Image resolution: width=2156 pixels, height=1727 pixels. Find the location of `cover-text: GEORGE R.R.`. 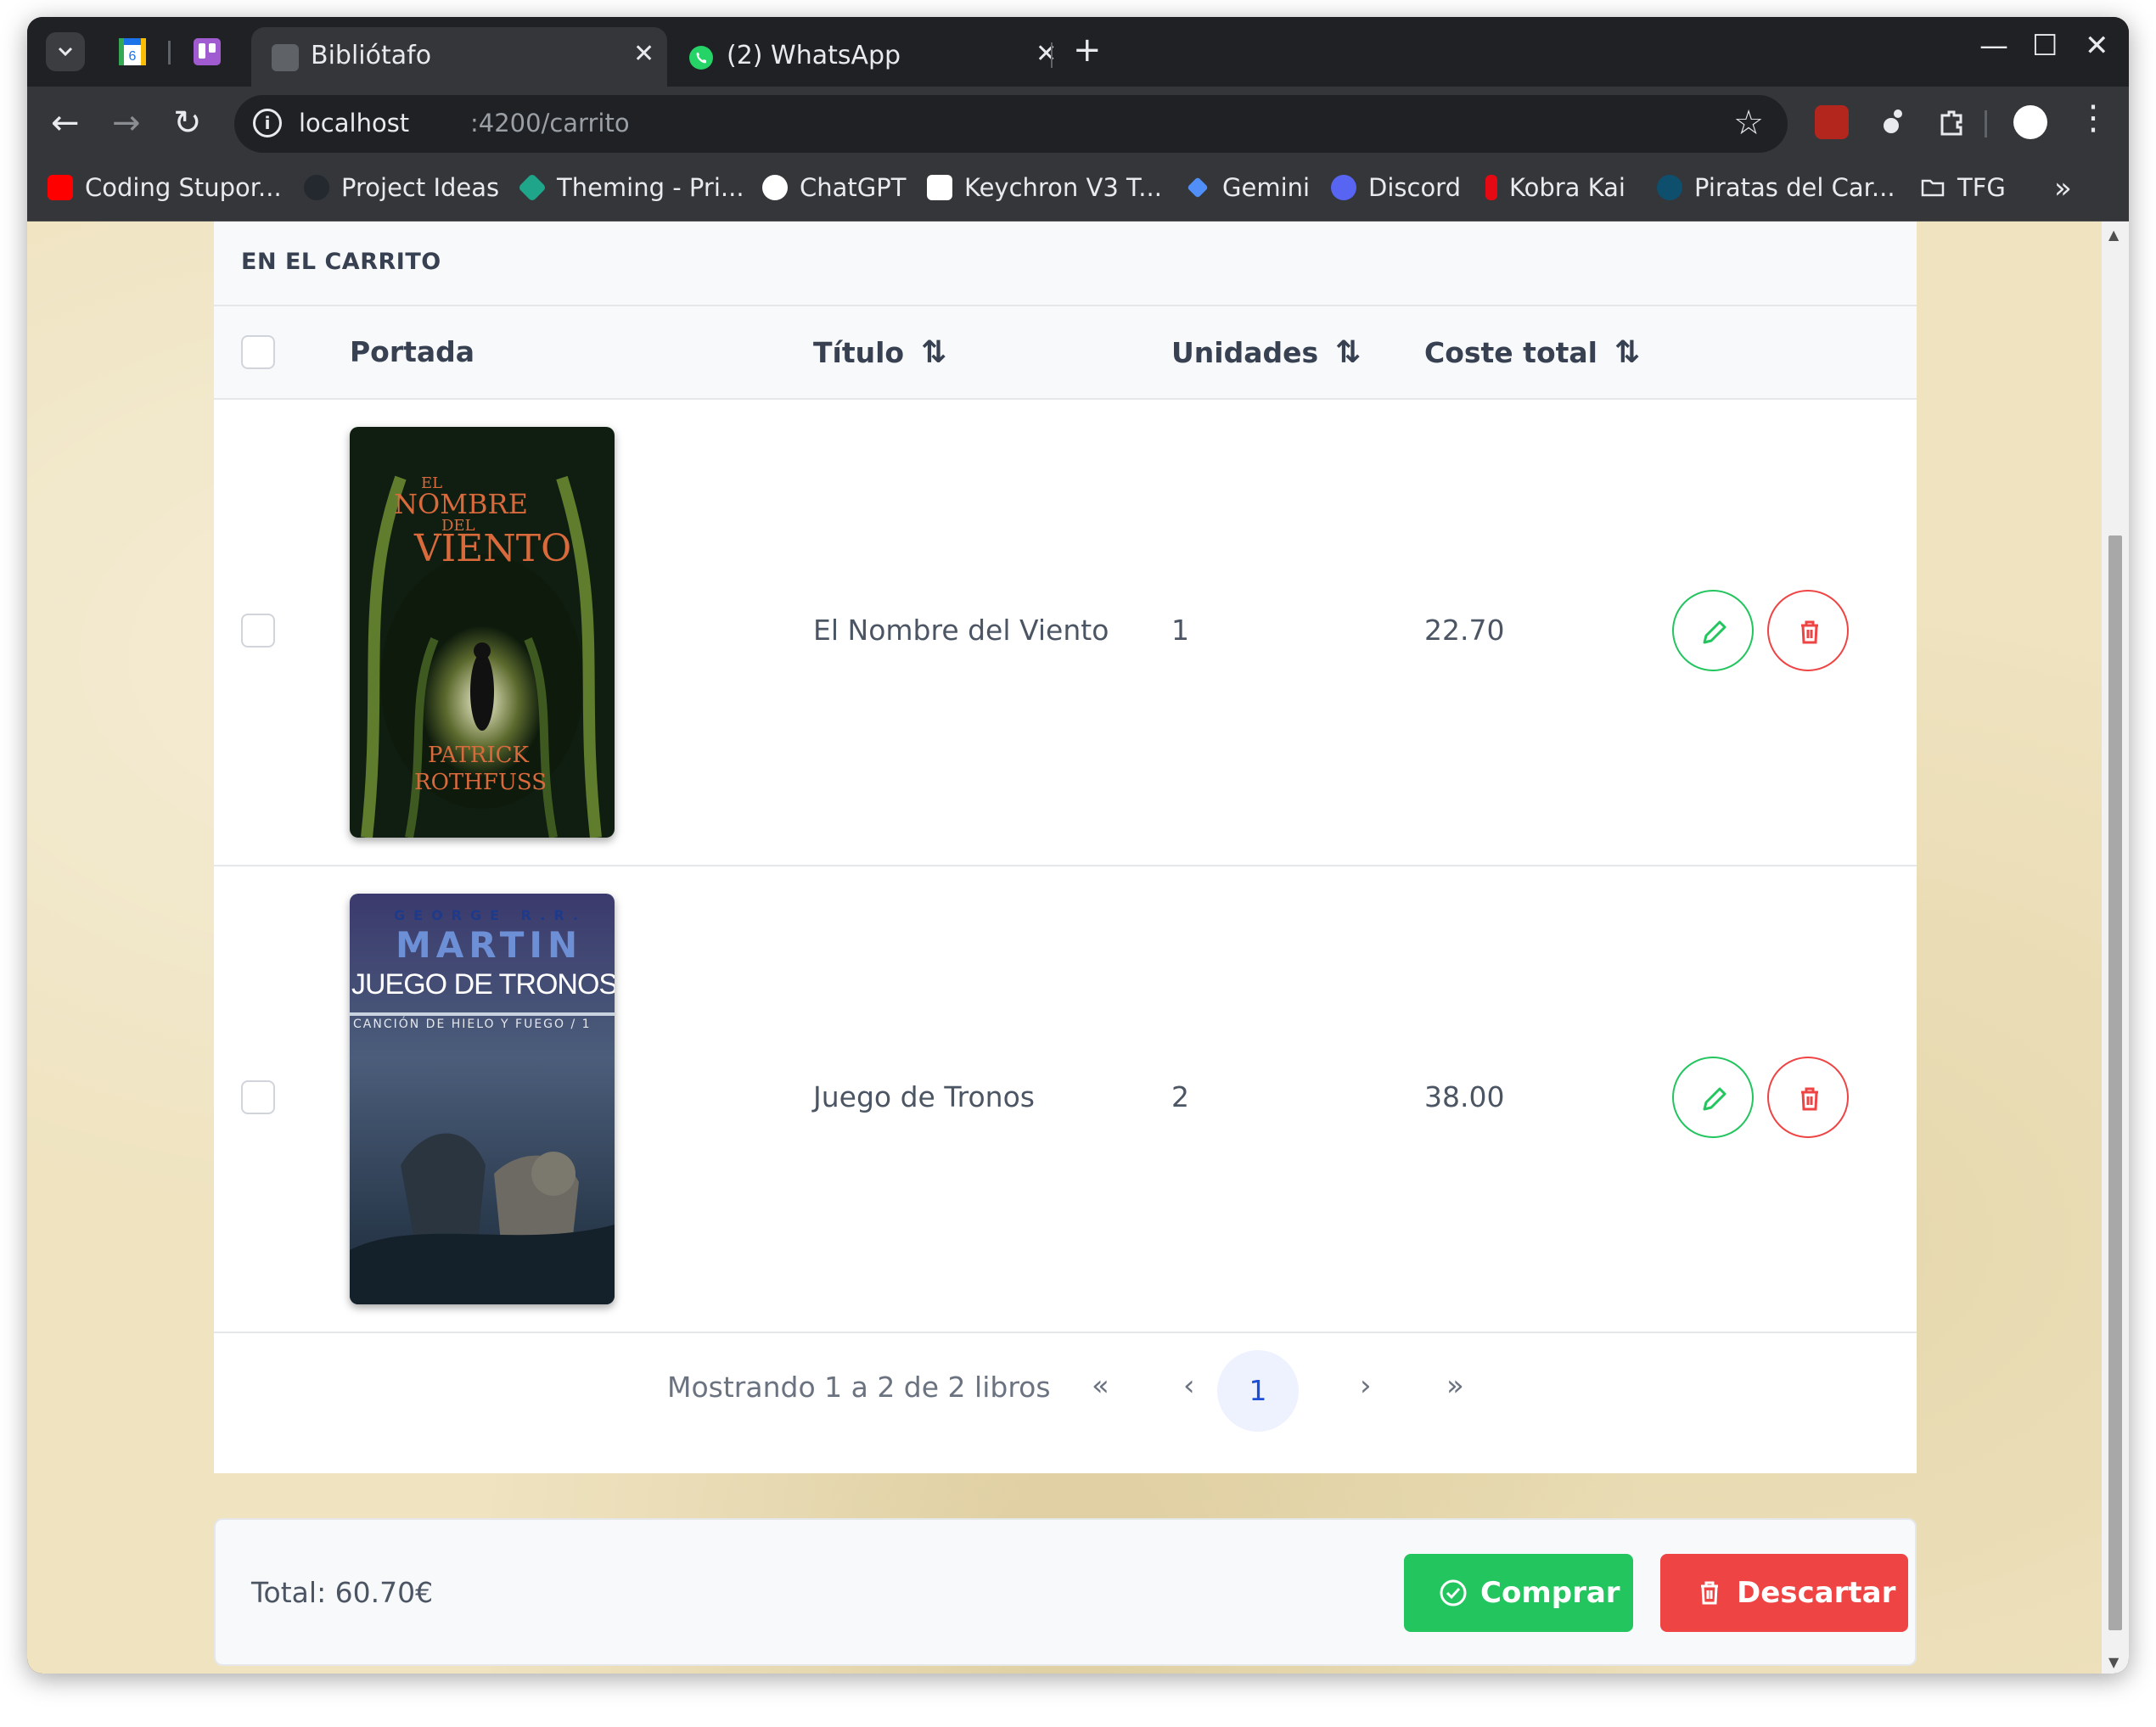

cover-text: GEORGE R.R. is located at coordinates (490, 915).